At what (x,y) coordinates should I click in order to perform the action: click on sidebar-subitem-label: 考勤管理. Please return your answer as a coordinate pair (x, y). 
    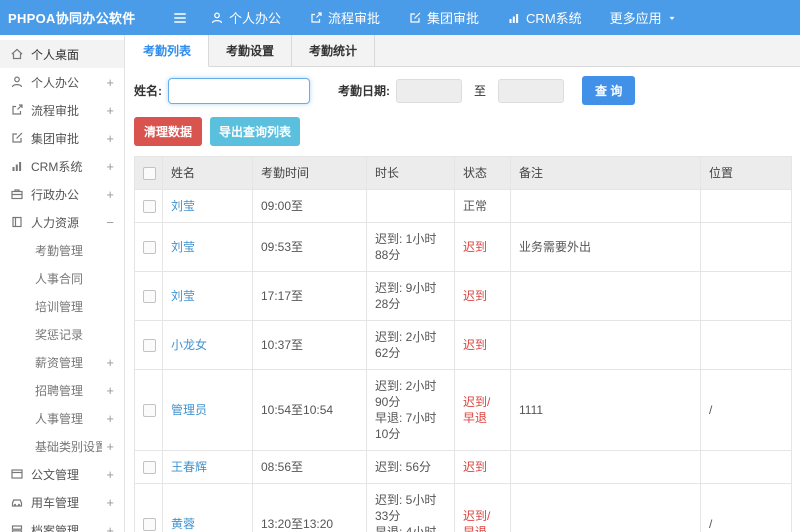
    Looking at the image, I should click on (59, 250).